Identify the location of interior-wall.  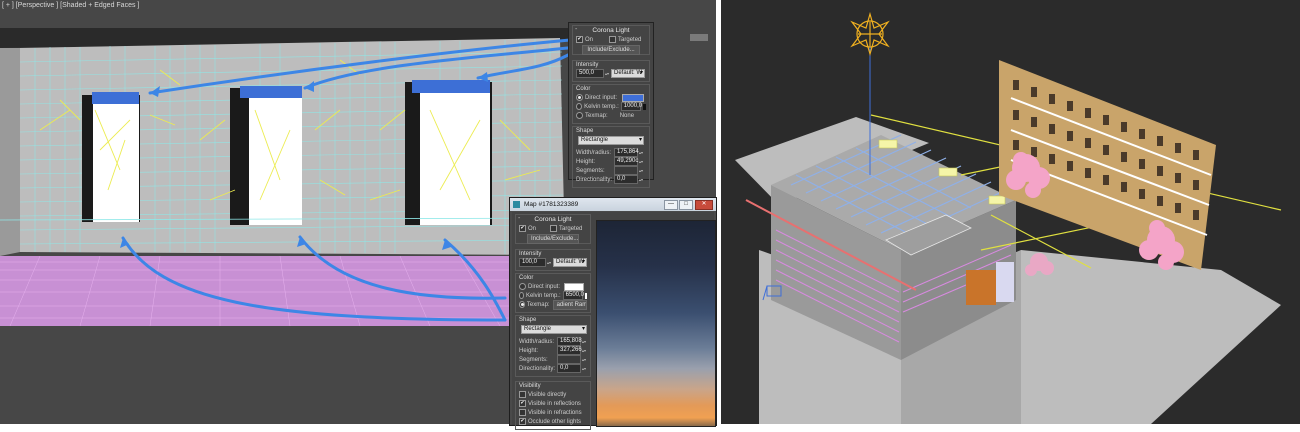
(981, 287).